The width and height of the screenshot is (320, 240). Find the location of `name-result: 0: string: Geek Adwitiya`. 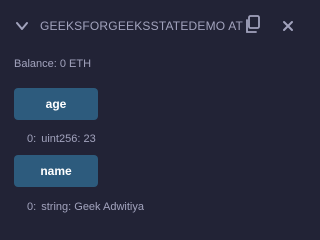

name-result: 0: string: Geek Adwitiya is located at coordinates (85, 207).